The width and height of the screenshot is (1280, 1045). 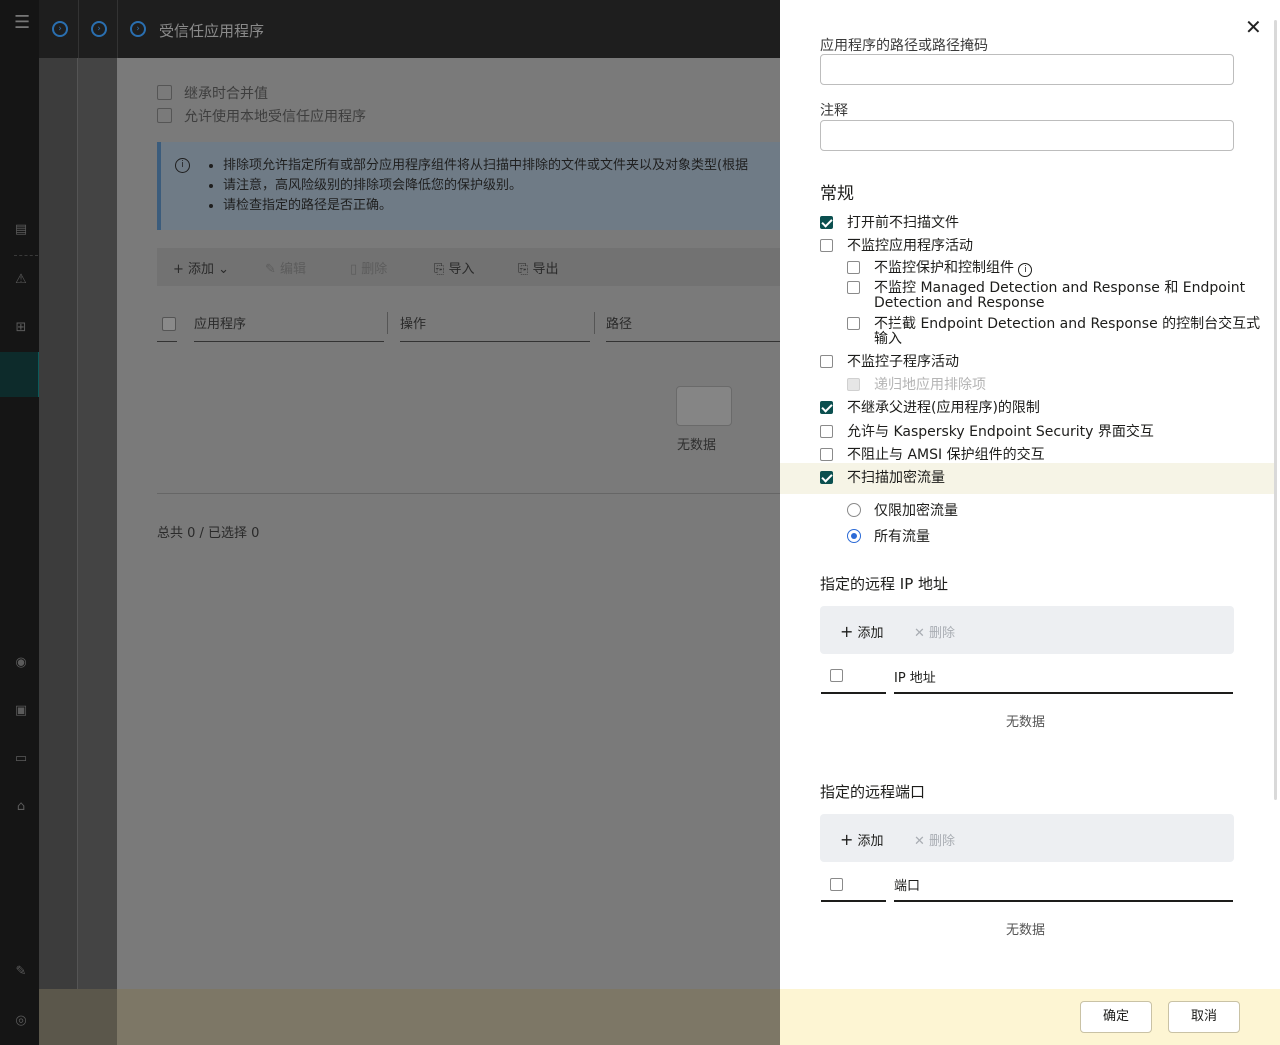 I want to click on select-all-checkbox, so click(x=169, y=324).